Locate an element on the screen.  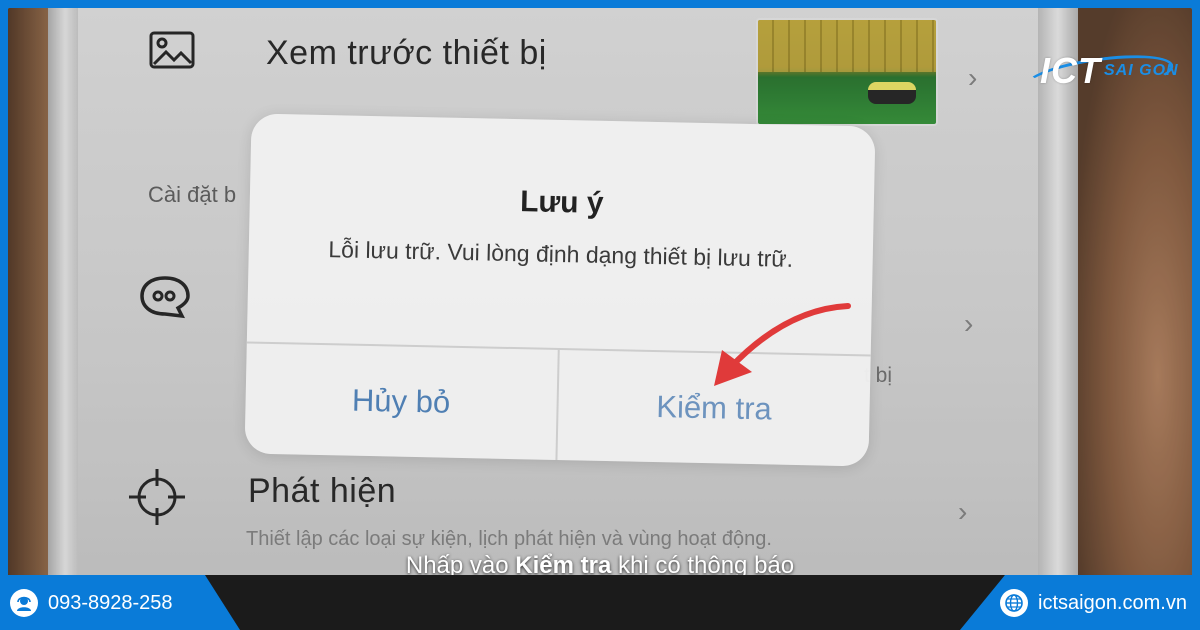
red-arrow-icon is located at coordinates (782, 344).